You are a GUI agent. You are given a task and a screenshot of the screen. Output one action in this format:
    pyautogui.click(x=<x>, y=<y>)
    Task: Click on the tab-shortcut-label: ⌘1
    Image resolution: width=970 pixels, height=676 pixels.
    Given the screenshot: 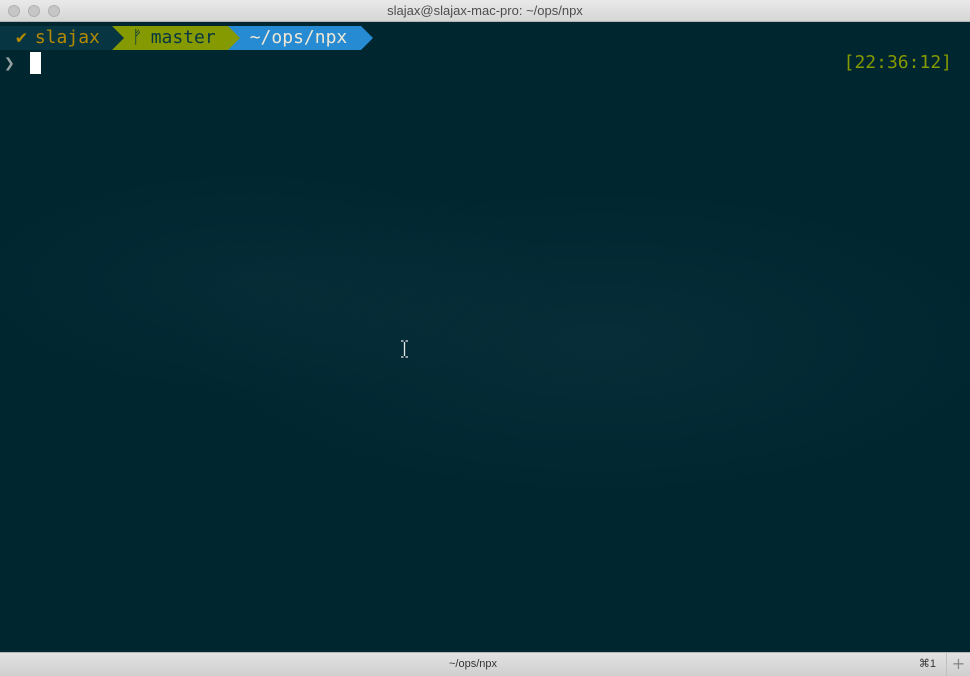 What is the action you would take?
    pyautogui.click(x=927, y=664)
    